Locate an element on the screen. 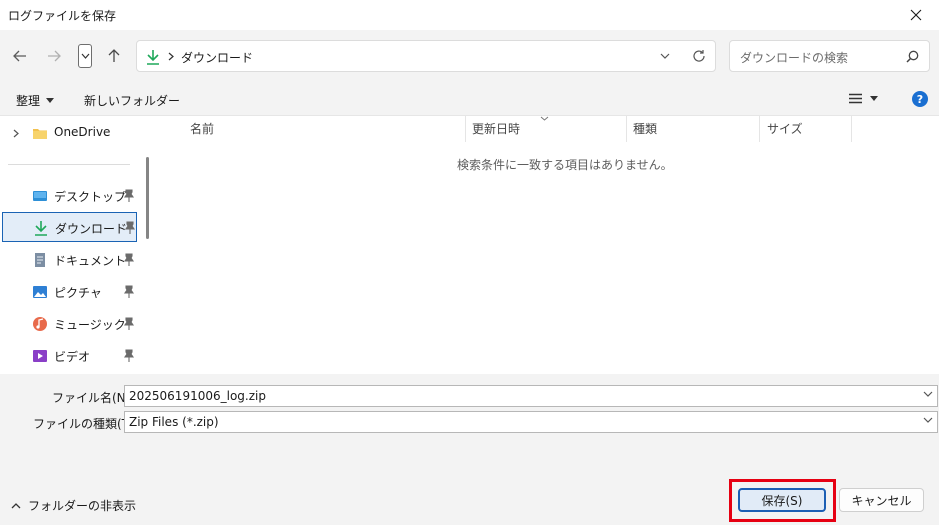 The width and height of the screenshot is (939, 525). search-box: ダウンロードの検索 is located at coordinates (829, 56).